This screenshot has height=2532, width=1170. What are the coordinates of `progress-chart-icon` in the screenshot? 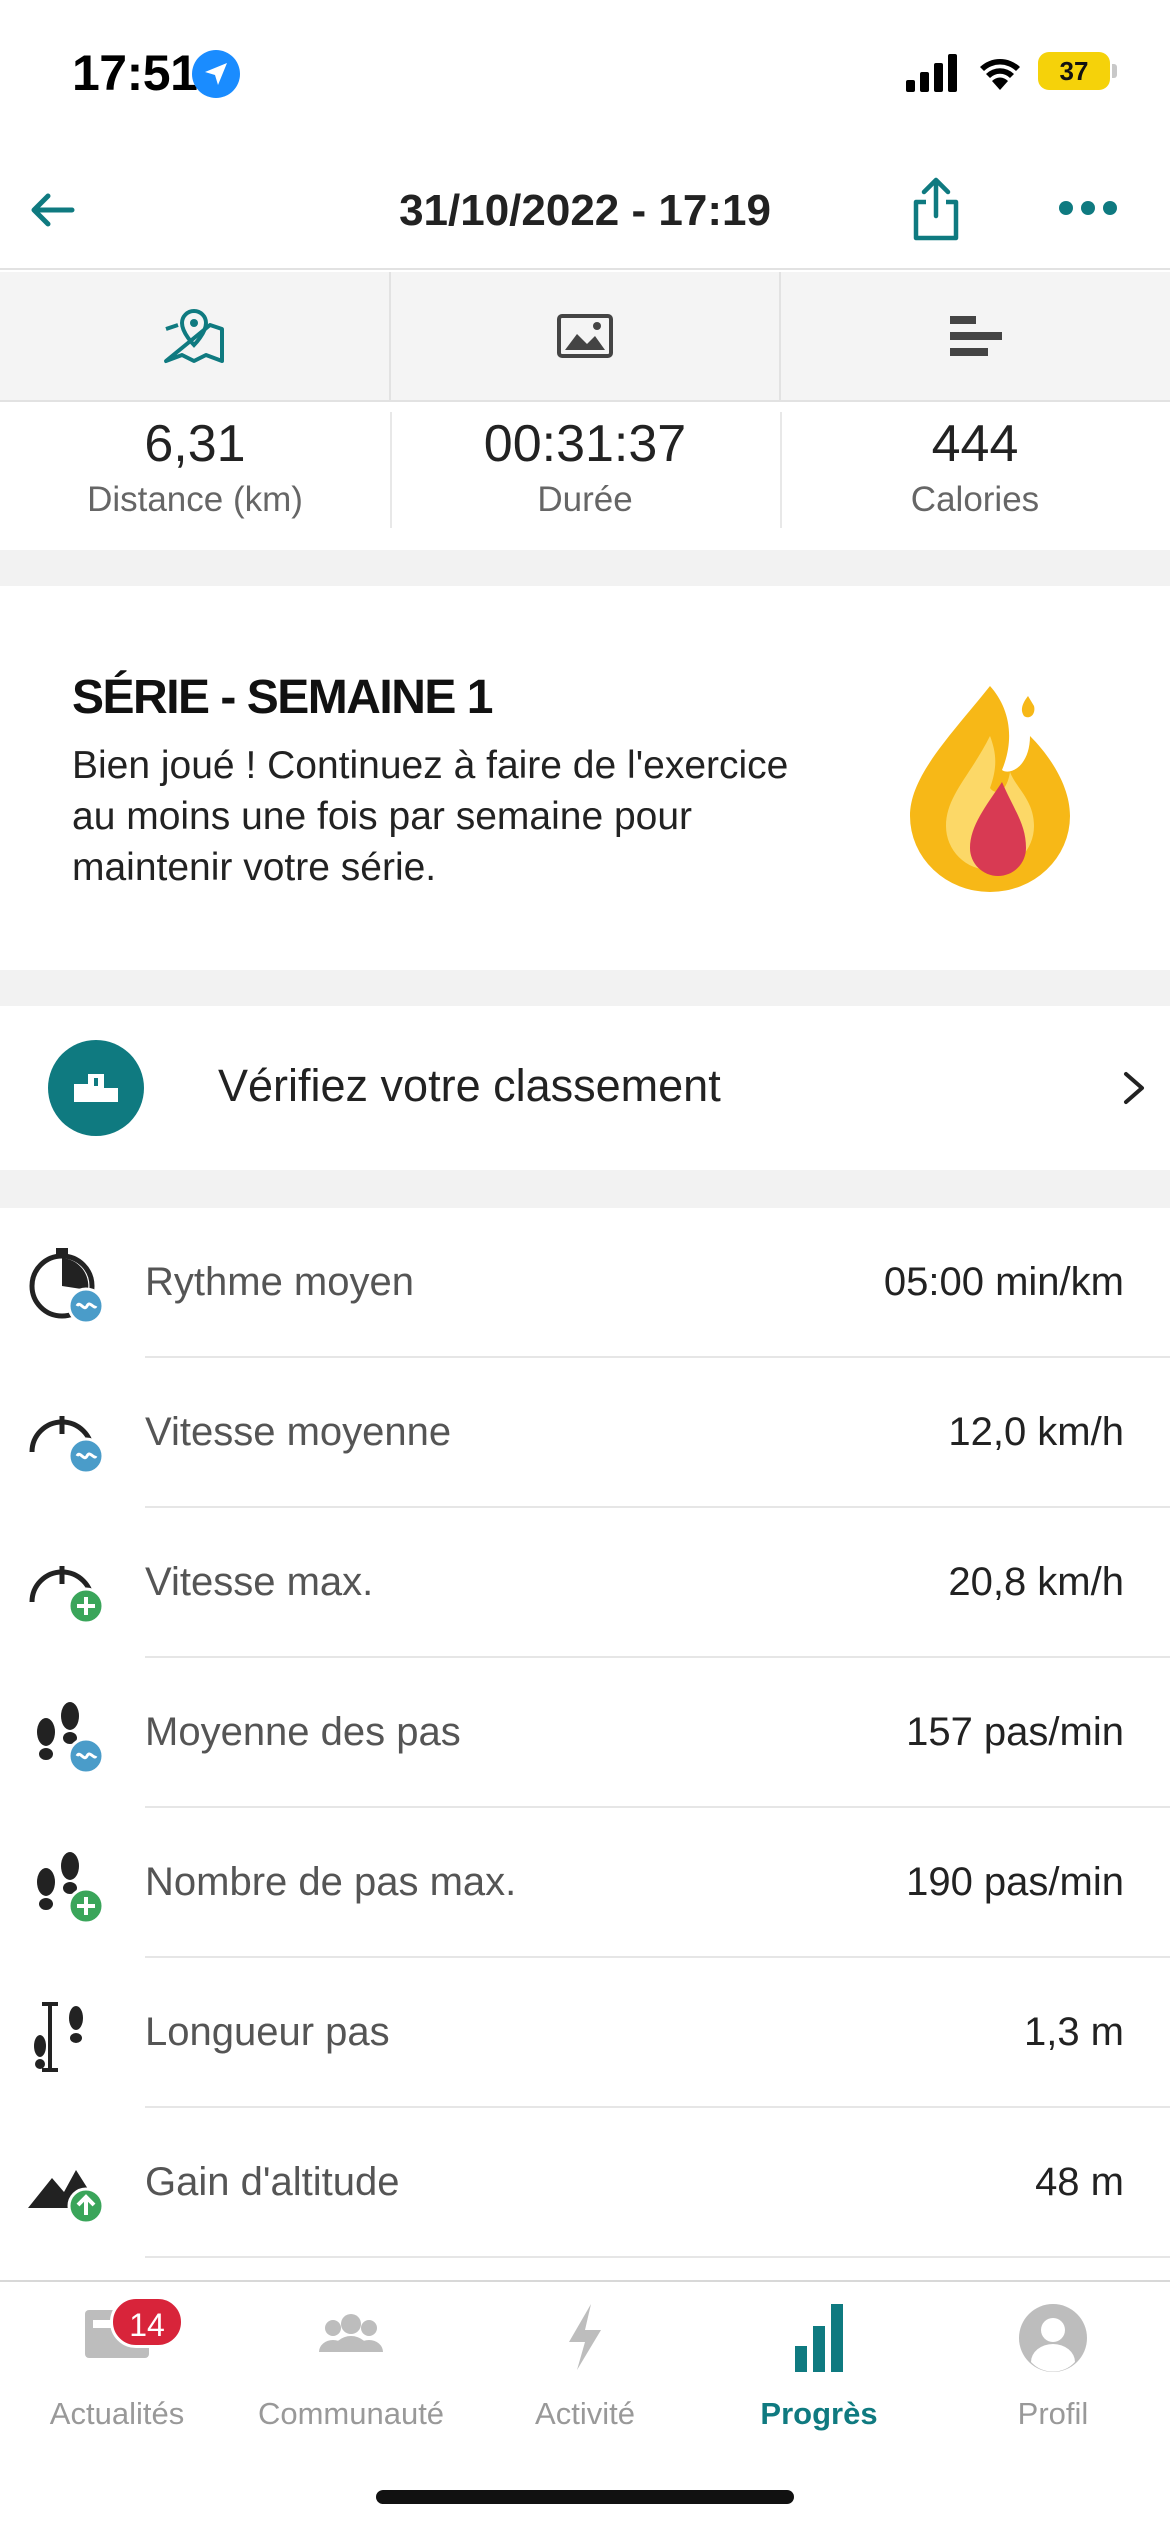 It's located at (819, 2338).